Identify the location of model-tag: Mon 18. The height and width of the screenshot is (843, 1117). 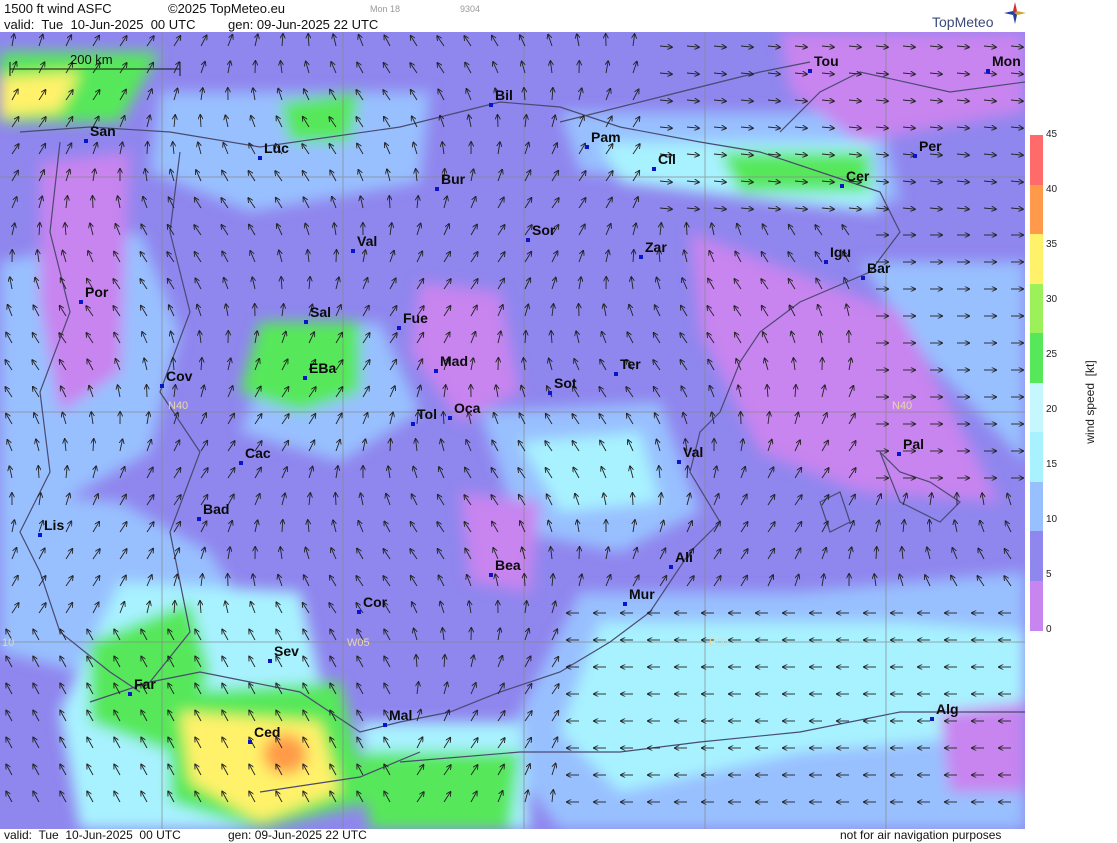
(385, 9).